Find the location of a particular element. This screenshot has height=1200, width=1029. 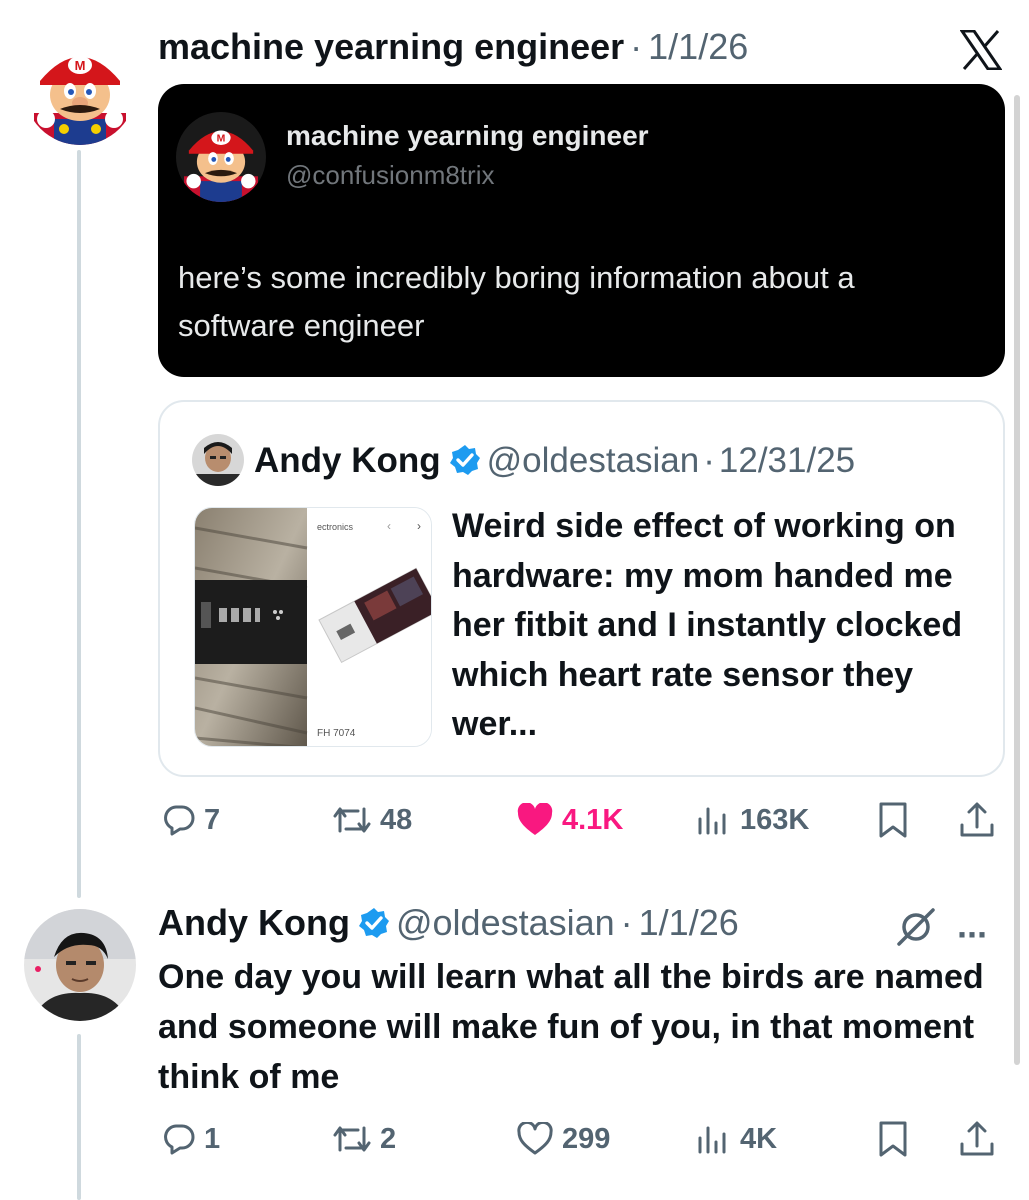

views-button: 163K is located at coordinates (751, 820).